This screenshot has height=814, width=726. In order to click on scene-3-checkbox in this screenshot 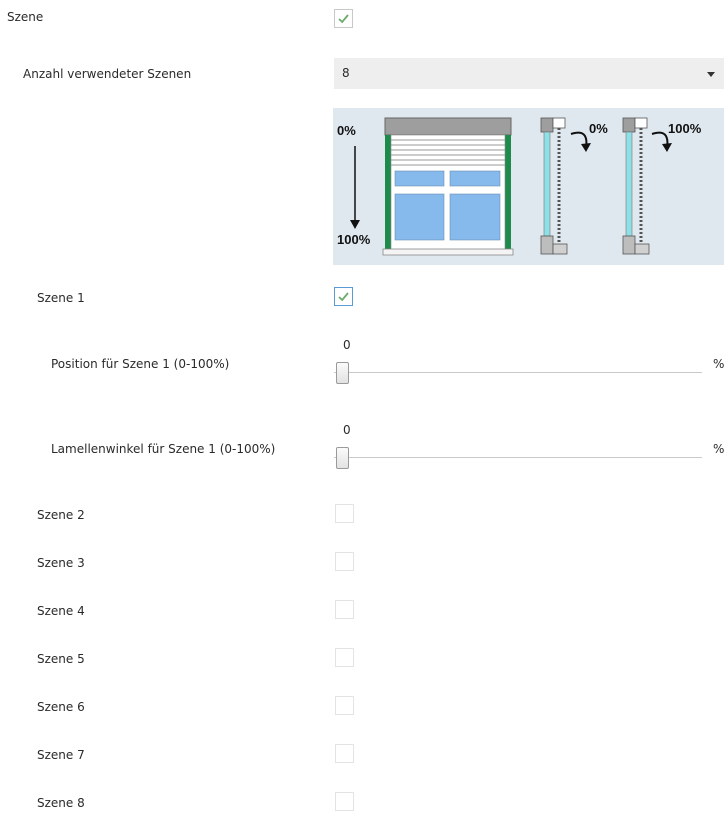, I will do `click(344, 561)`.